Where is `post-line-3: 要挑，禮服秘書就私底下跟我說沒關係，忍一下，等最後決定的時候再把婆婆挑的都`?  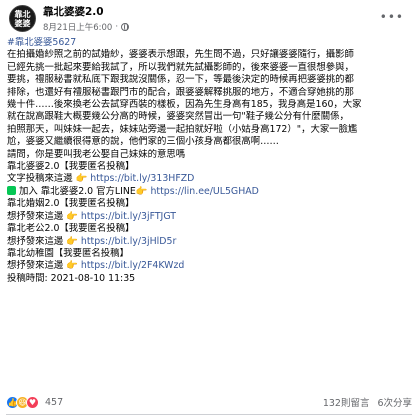
post-line-3: 要挑，禮服秘書就私底下跟我說沒關係，忍一下，等最後決定的時候再把婆婆挑的都 is located at coordinates (180, 80).